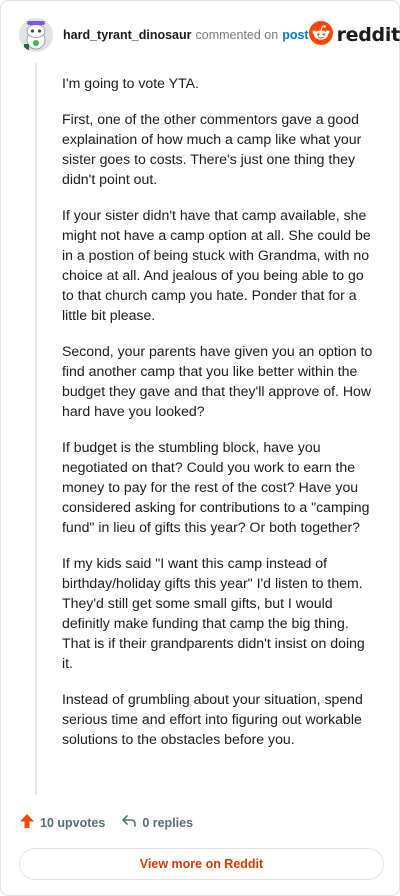 The height and width of the screenshot is (896, 400). I want to click on reddit-brand: reddit, so click(354, 35).